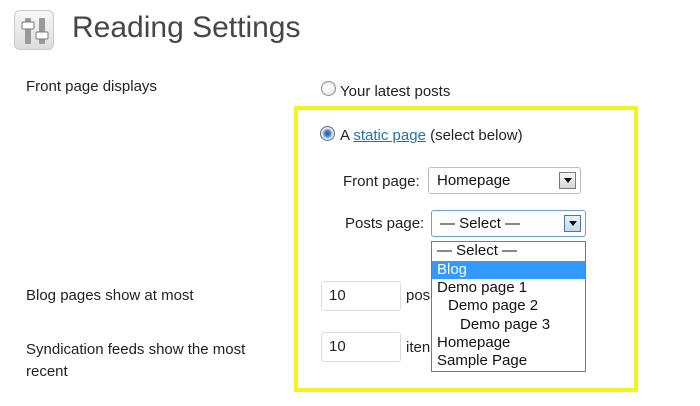  I want to click on front-page-select: Homepage, so click(504, 180).